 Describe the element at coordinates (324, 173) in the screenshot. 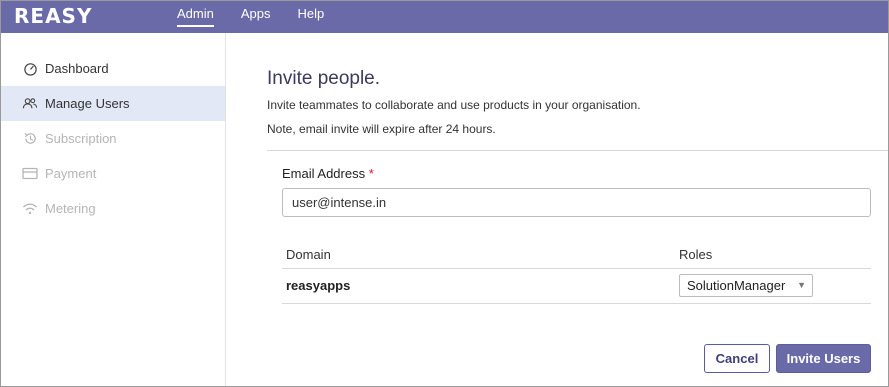

I see `email-label-text: Email Address` at that location.